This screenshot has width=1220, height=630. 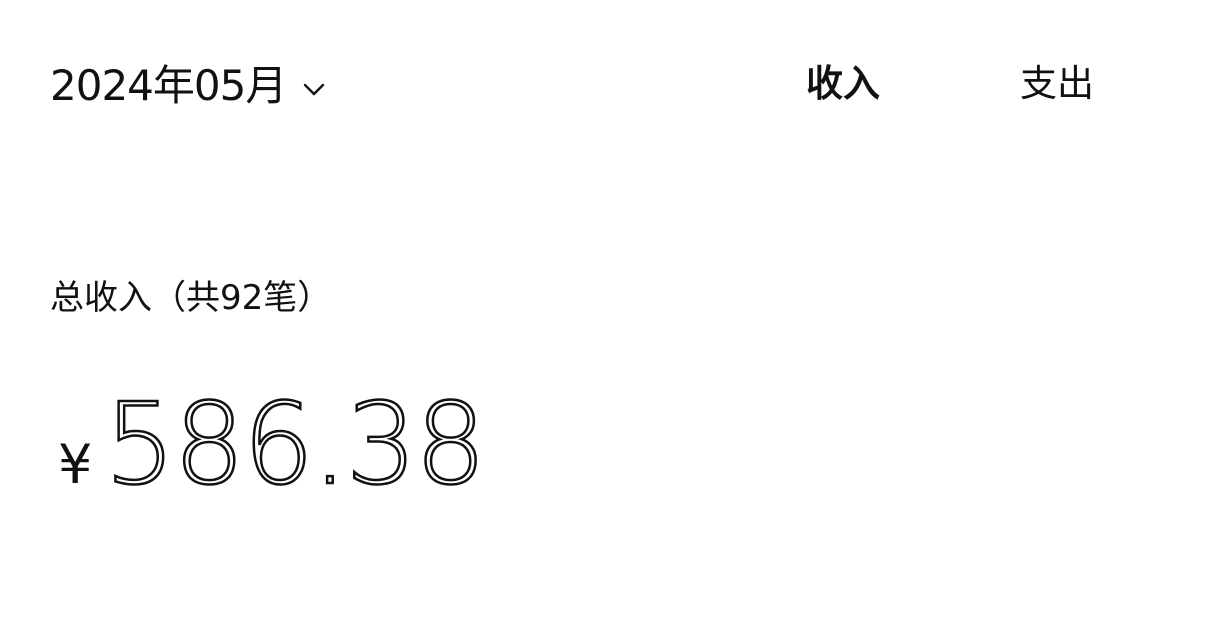 I want to click on amount-value: 586.38, so click(x=295, y=445).